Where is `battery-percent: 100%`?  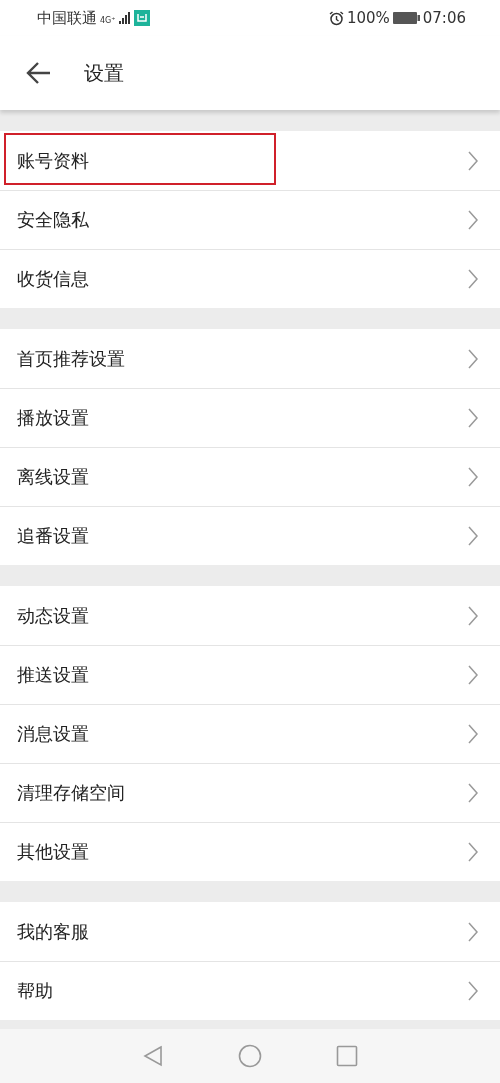 battery-percent: 100% is located at coordinates (368, 18).